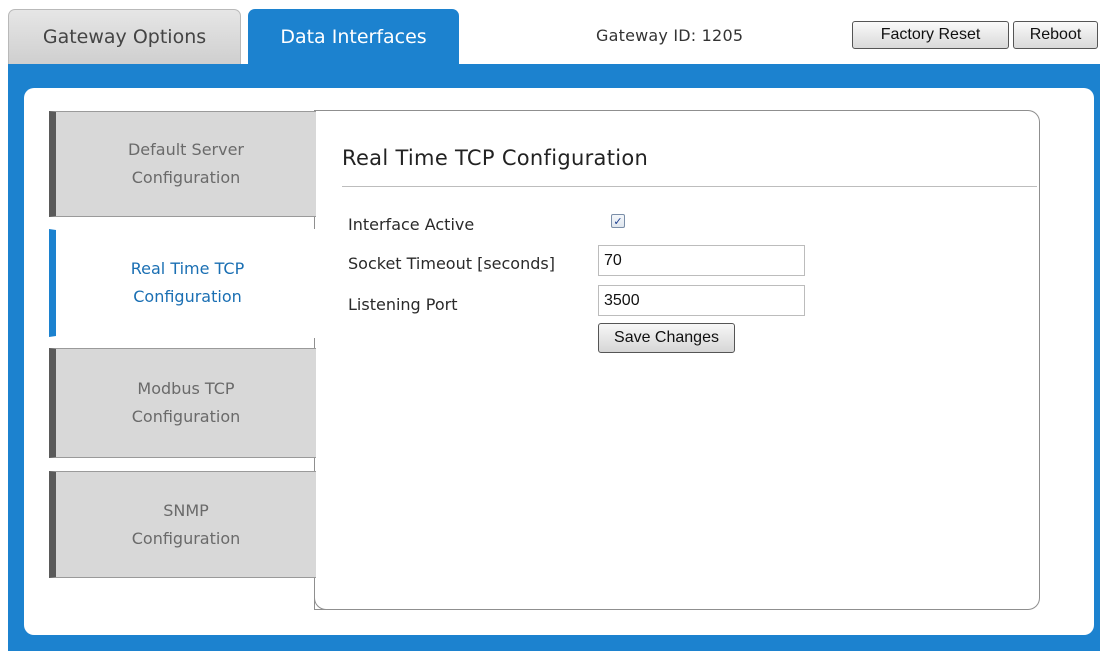  What do you see at coordinates (689, 186) in the screenshot?
I see `title-divider` at bounding box center [689, 186].